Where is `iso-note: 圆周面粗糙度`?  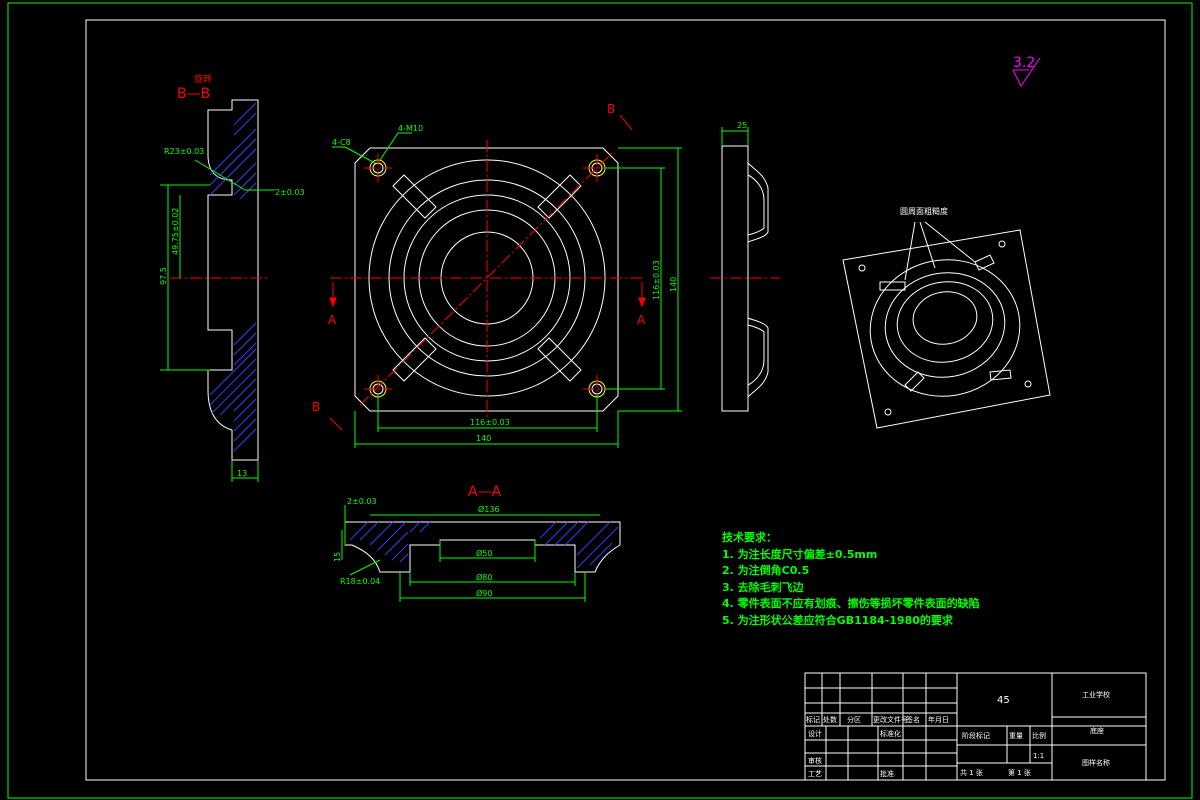 iso-note: 圆周面粗糙度 is located at coordinates (924, 211).